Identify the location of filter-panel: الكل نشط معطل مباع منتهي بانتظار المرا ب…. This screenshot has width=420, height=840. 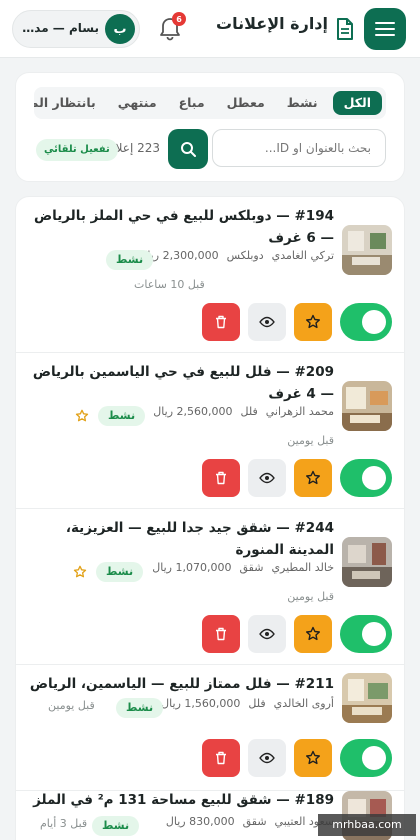
(210, 127).